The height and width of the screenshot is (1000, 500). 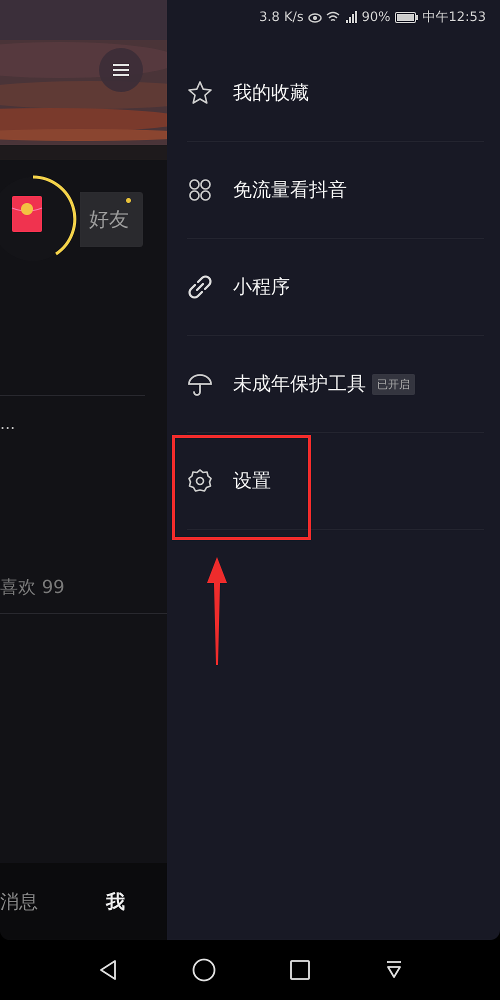 What do you see at coordinates (204, 970) in the screenshot?
I see `home-icon` at bounding box center [204, 970].